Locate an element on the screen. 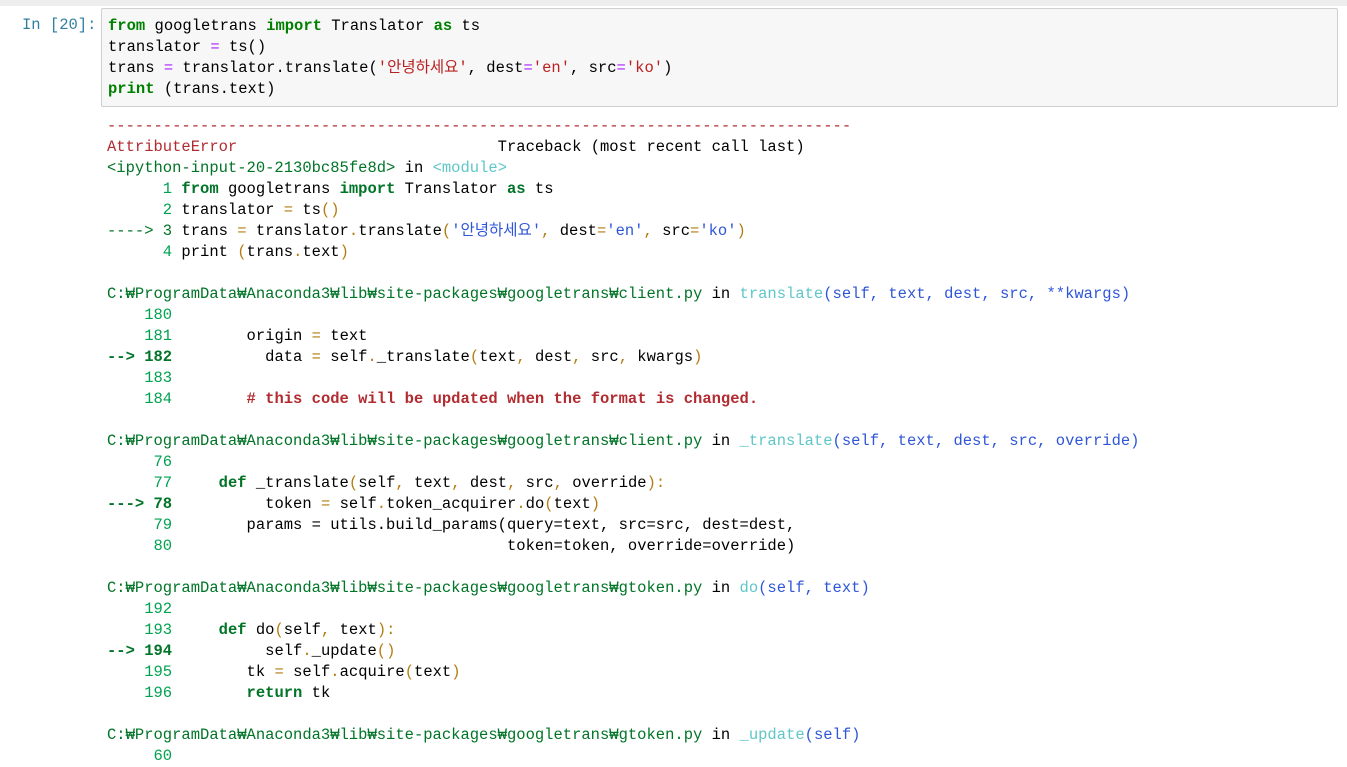  code-token: trans is located at coordinates (209, 231).